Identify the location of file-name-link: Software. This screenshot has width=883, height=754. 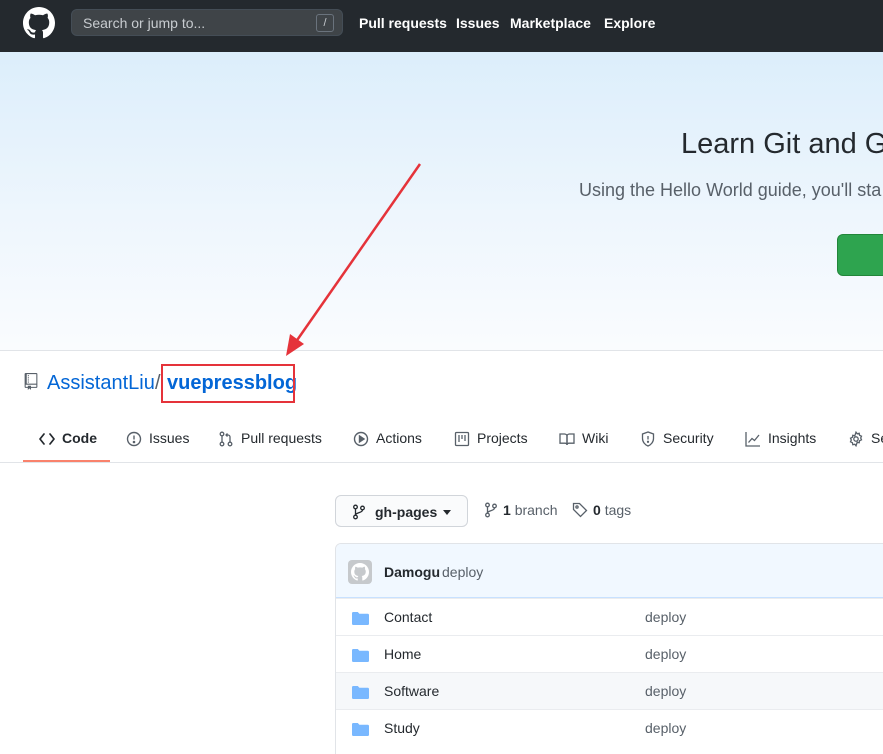
(411, 691).